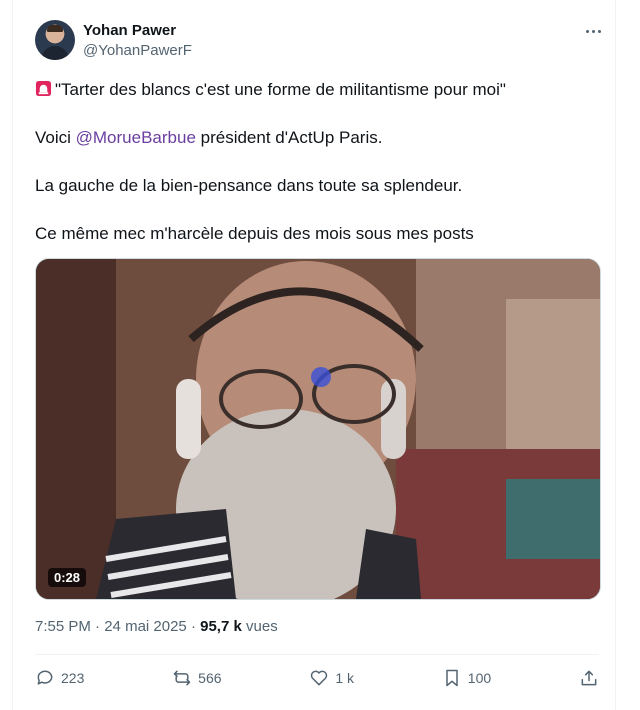  I want to click on mention-link: @MorueBarbue, so click(136, 137).